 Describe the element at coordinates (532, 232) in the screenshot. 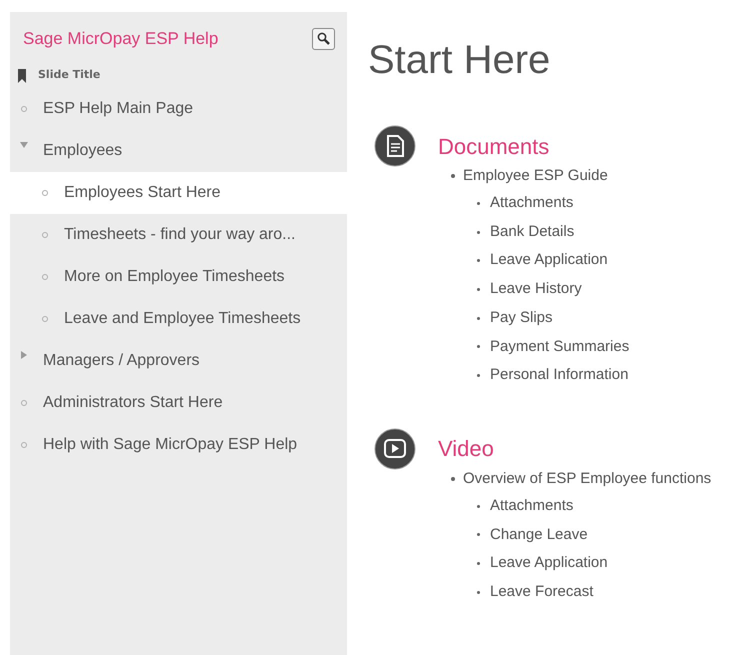

I see `list-subitem: Bank Details` at that location.